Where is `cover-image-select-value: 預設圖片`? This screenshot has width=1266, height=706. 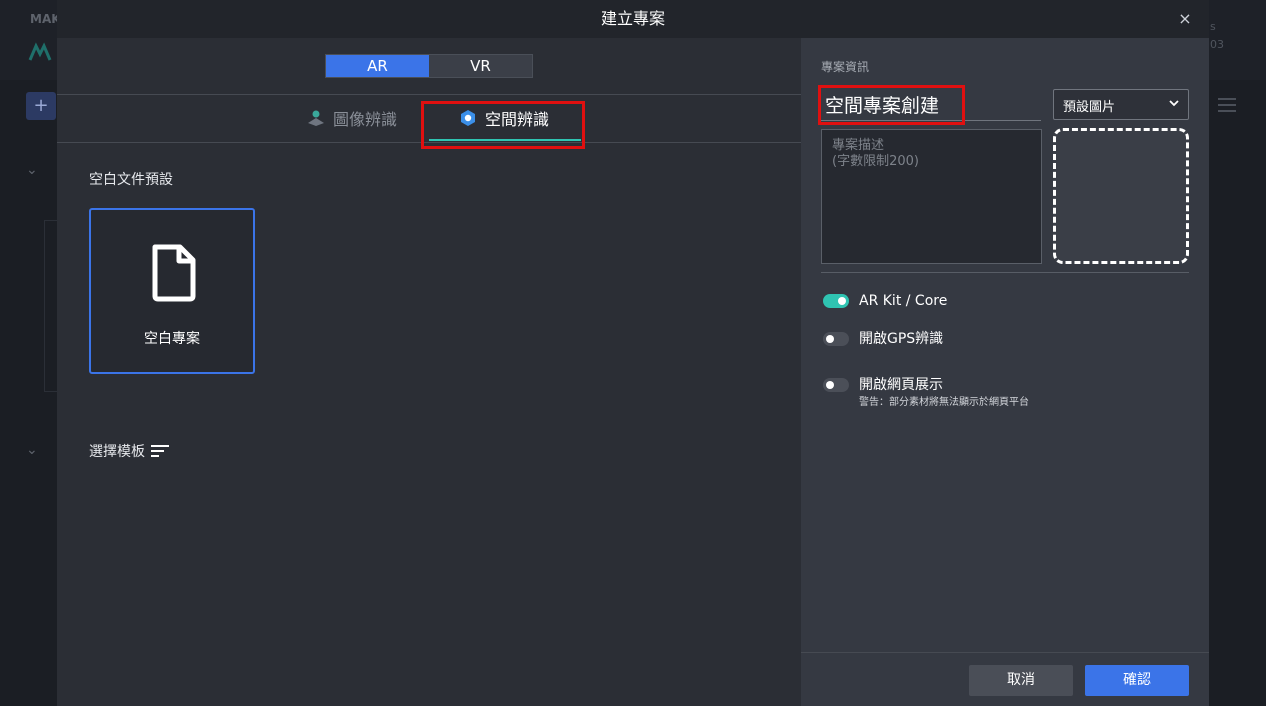 cover-image-select-value: 預設圖片 is located at coordinates (1089, 107).